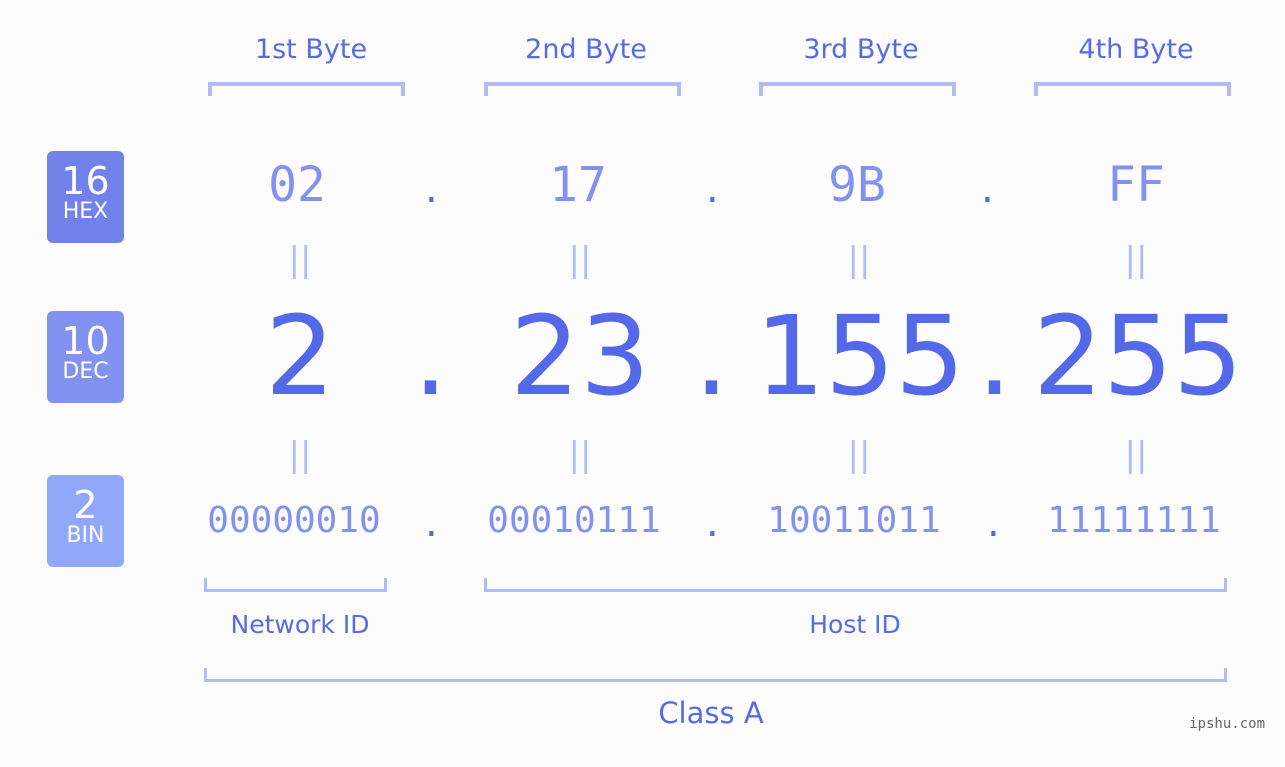  What do you see at coordinates (711, 713) in the screenshot?
I see `class-label: Class A` at bounding box center [711, 713].